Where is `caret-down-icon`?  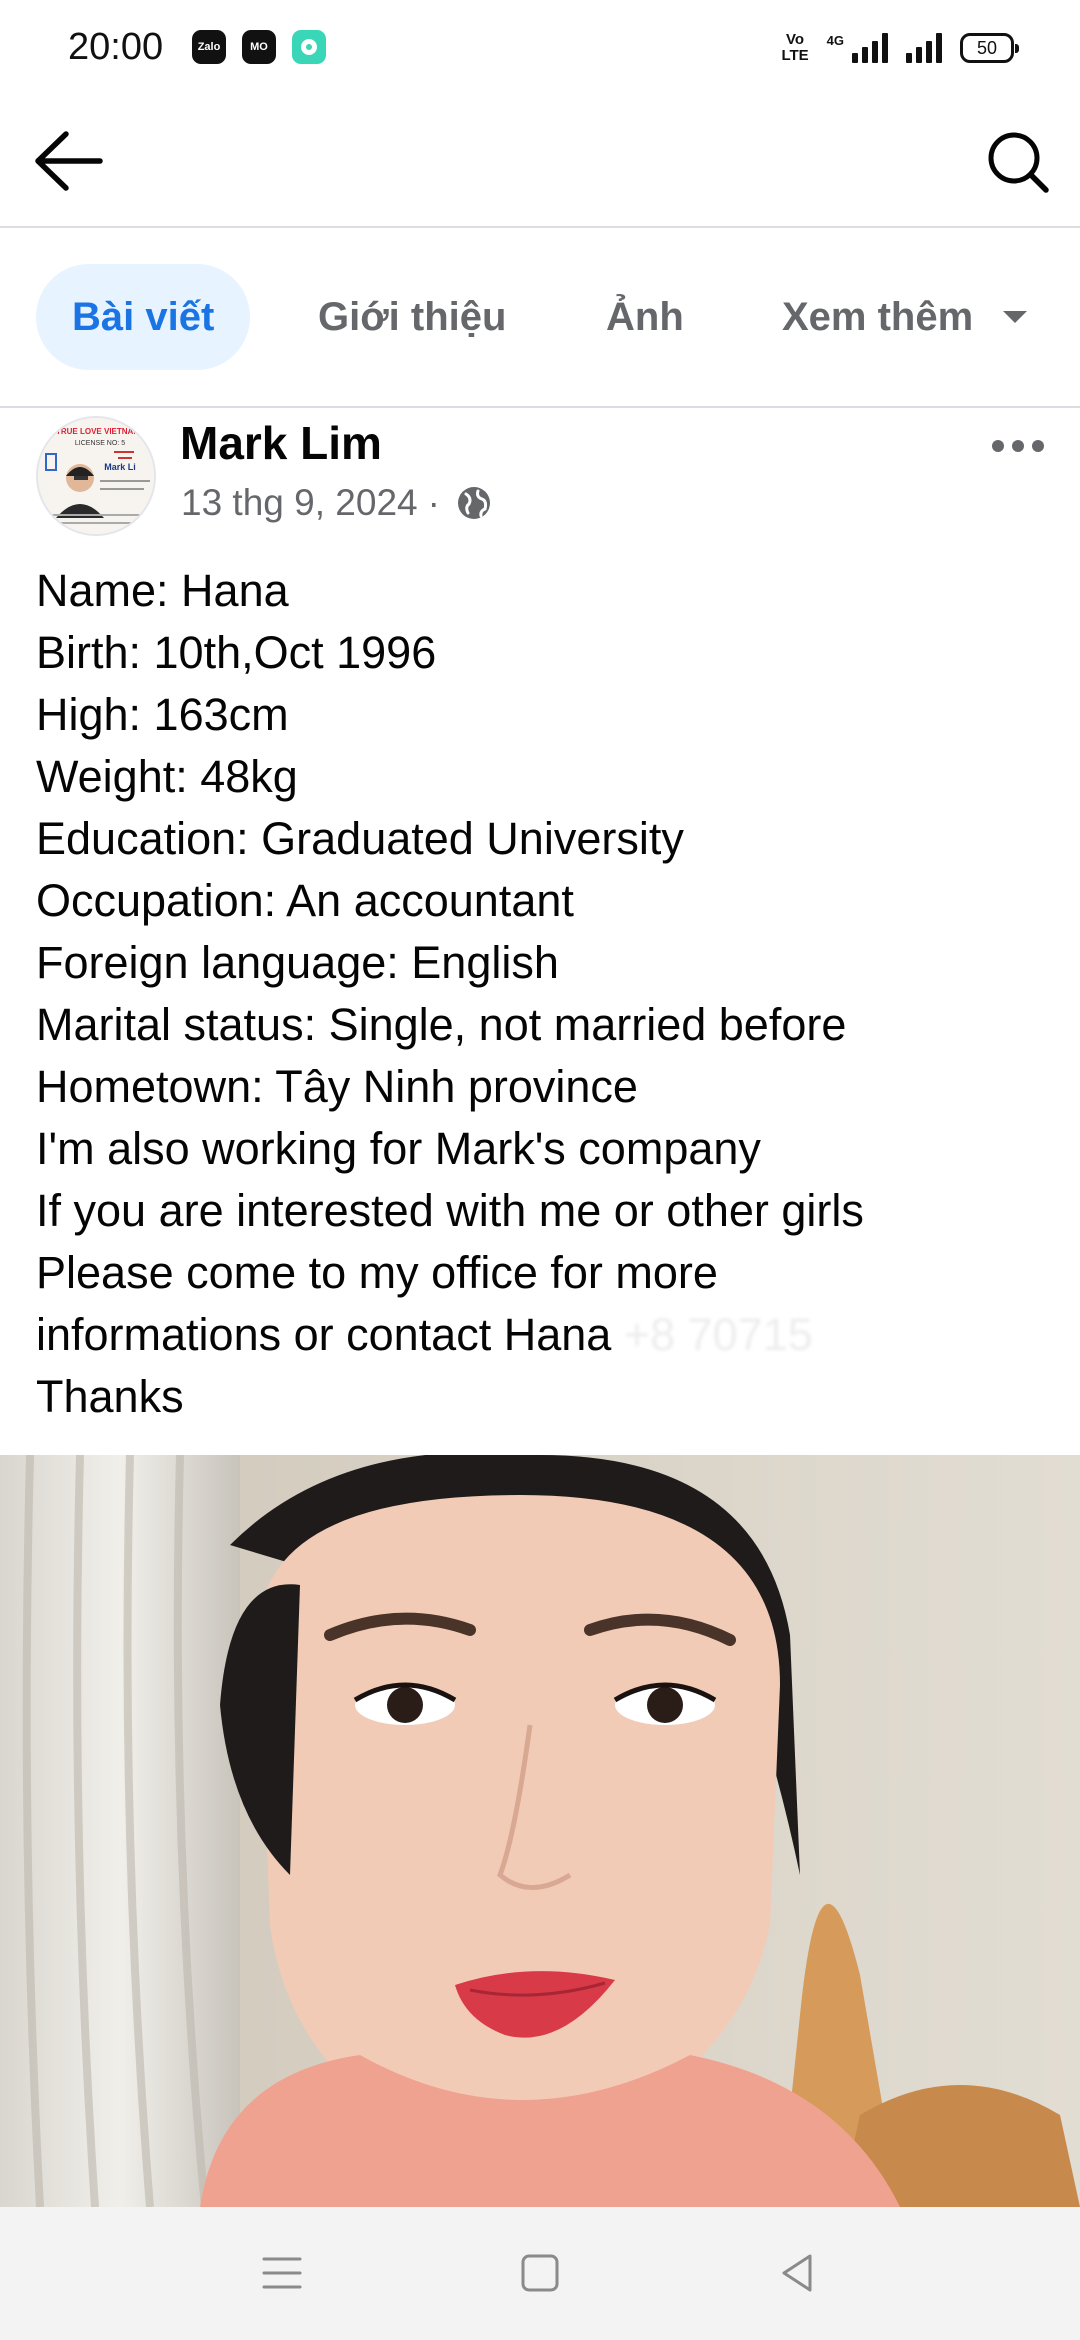
caret-down-icon is located at coordinates (1015, 317).